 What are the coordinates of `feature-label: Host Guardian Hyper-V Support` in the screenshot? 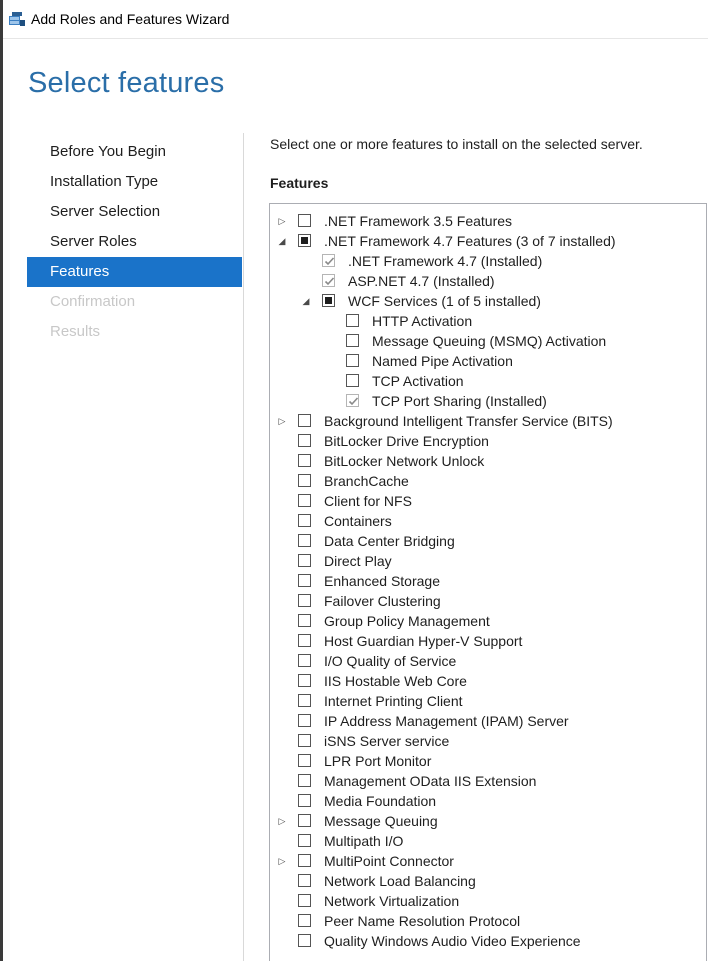 It's located at (423, 641).